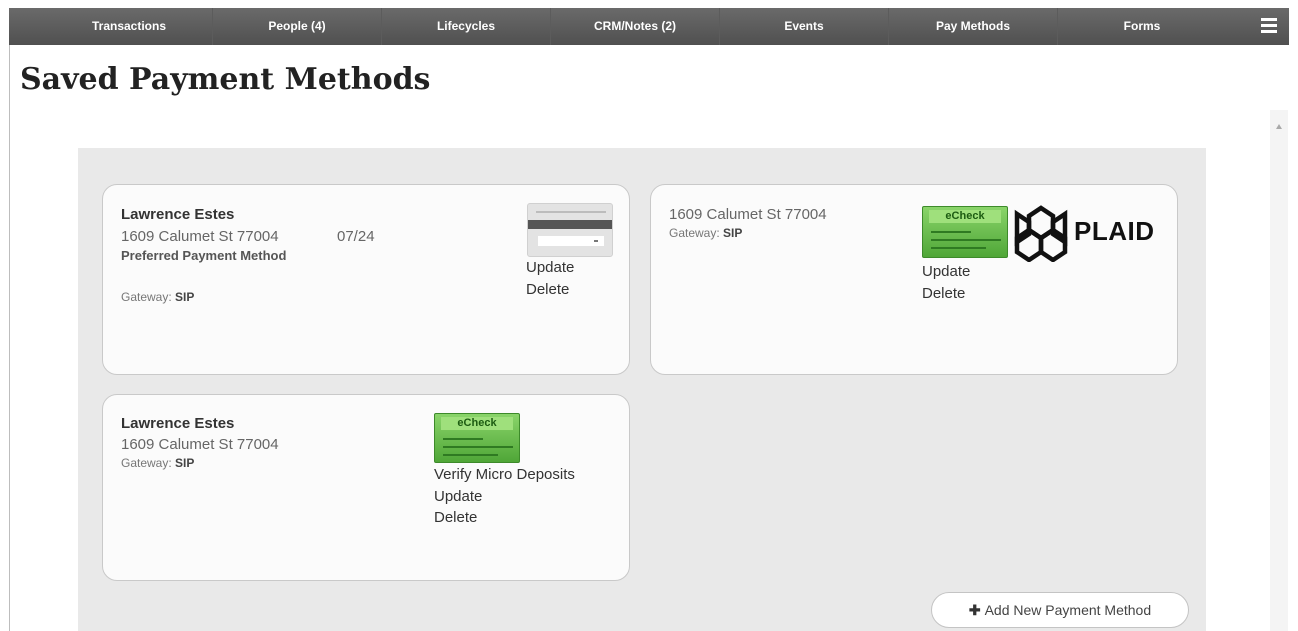 The height and width of the screenshot is (631, 1298). Describe the element at coordinates (297, 26) in the screenshot. I see `nav-people: People (4)` at that location.